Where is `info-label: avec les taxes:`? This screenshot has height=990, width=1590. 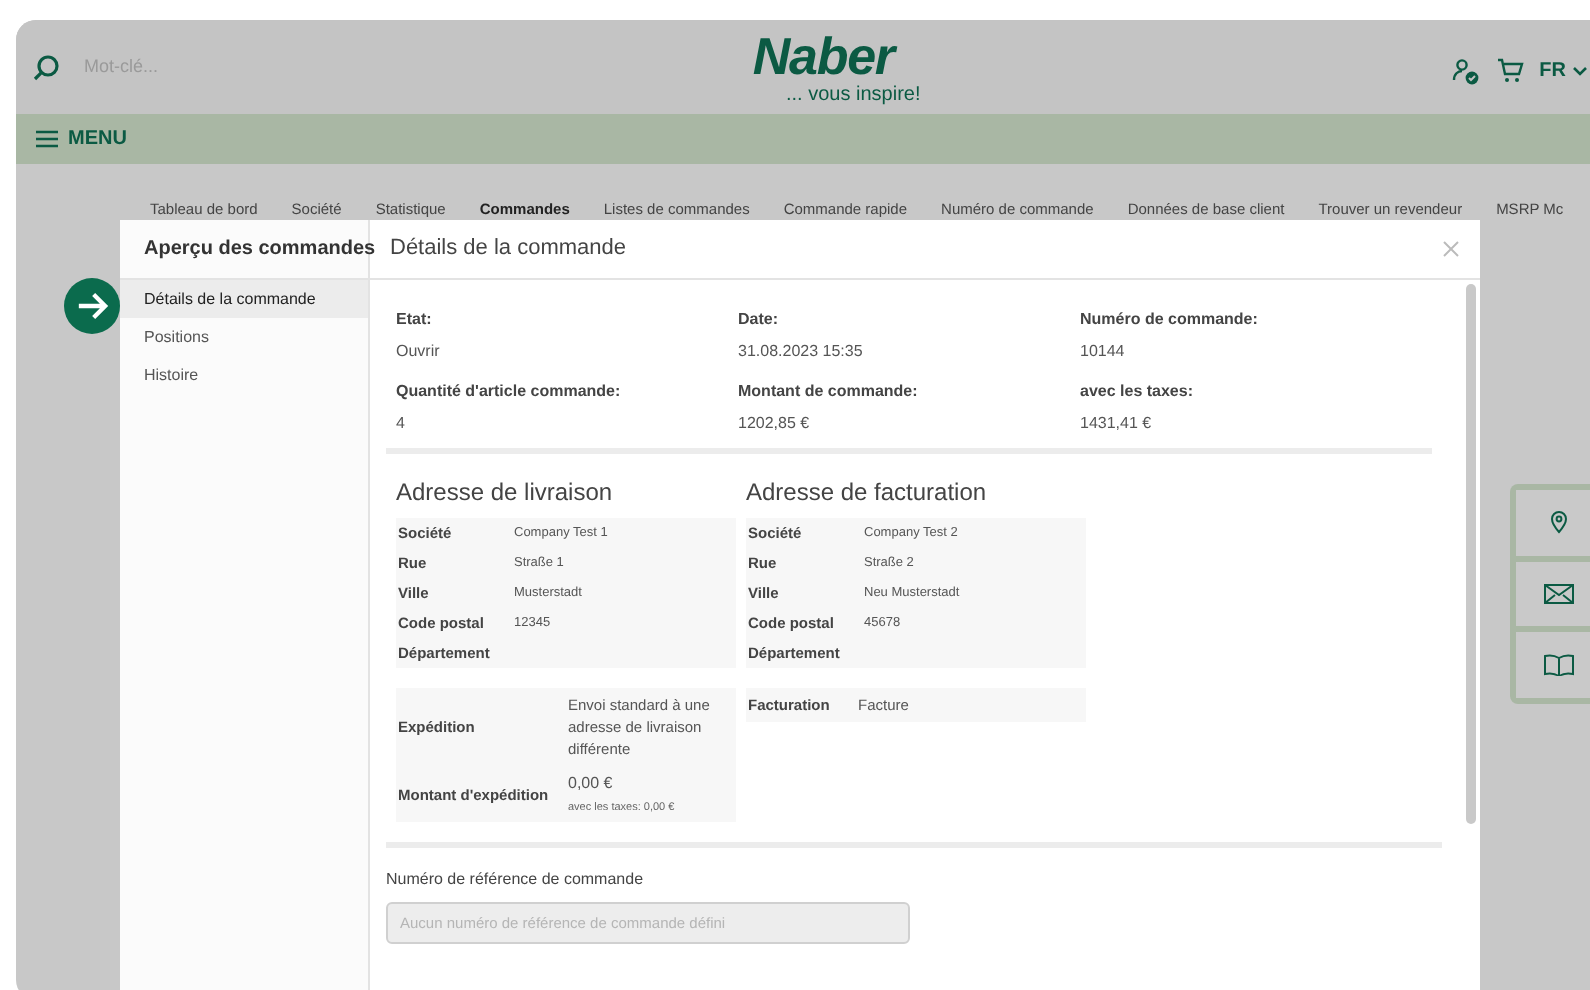
info-label: avec les taxes: is located at coordinates (1137, 392).